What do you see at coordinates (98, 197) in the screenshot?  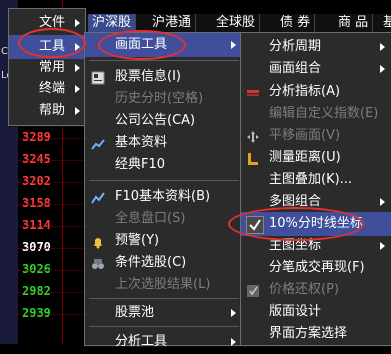 I see `f10-icon` at bounding box center [98, 197].